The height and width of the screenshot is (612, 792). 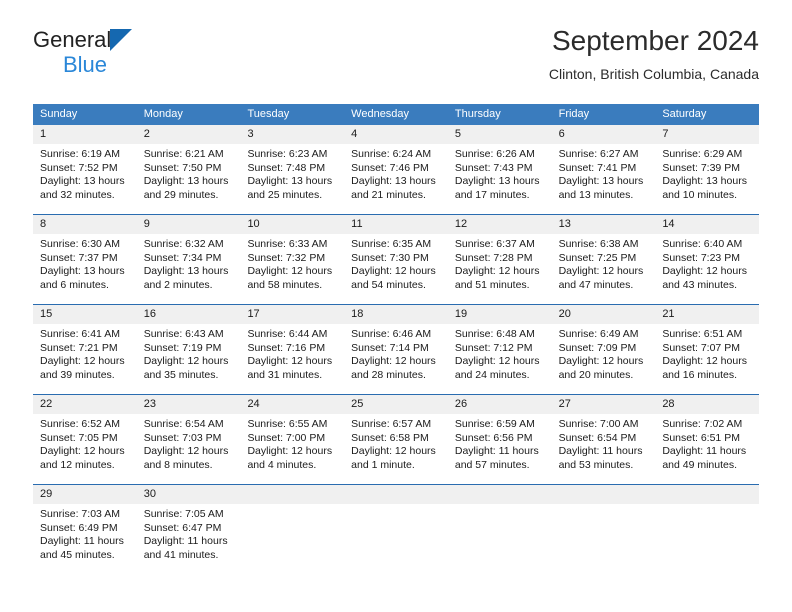 I want to click on day-info-line: Sunrise: 6:57 AM, so click(x=391, y=424).